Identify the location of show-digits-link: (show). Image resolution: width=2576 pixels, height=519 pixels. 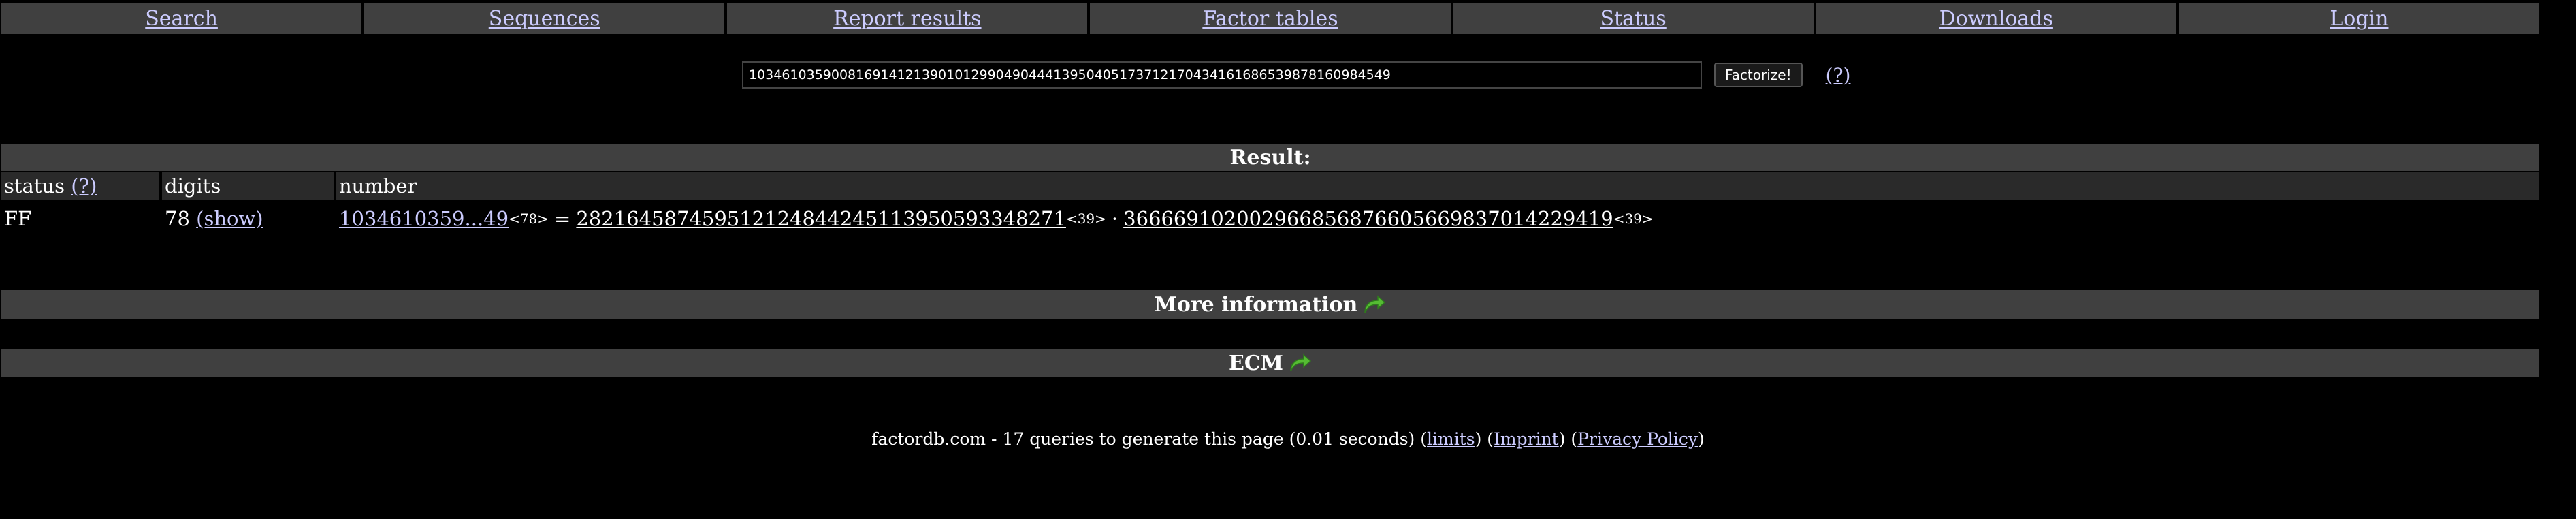
(229, 219).